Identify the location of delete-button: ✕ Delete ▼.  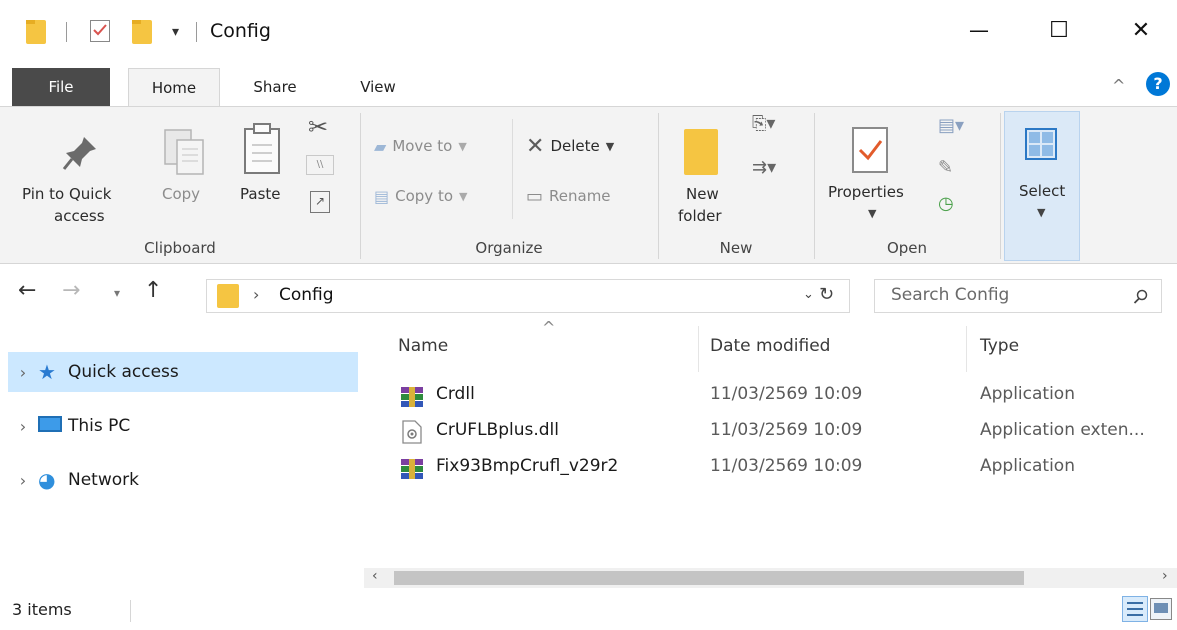
(570, 146).